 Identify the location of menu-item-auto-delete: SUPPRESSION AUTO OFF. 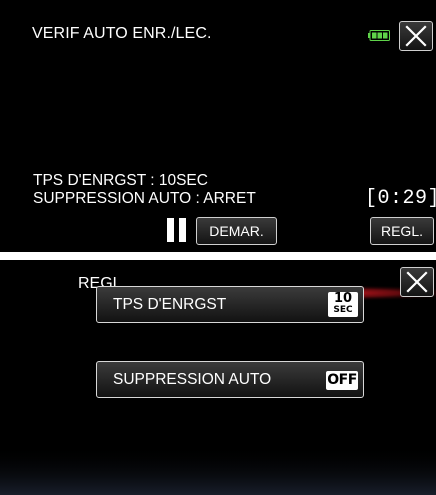
(230, 379).